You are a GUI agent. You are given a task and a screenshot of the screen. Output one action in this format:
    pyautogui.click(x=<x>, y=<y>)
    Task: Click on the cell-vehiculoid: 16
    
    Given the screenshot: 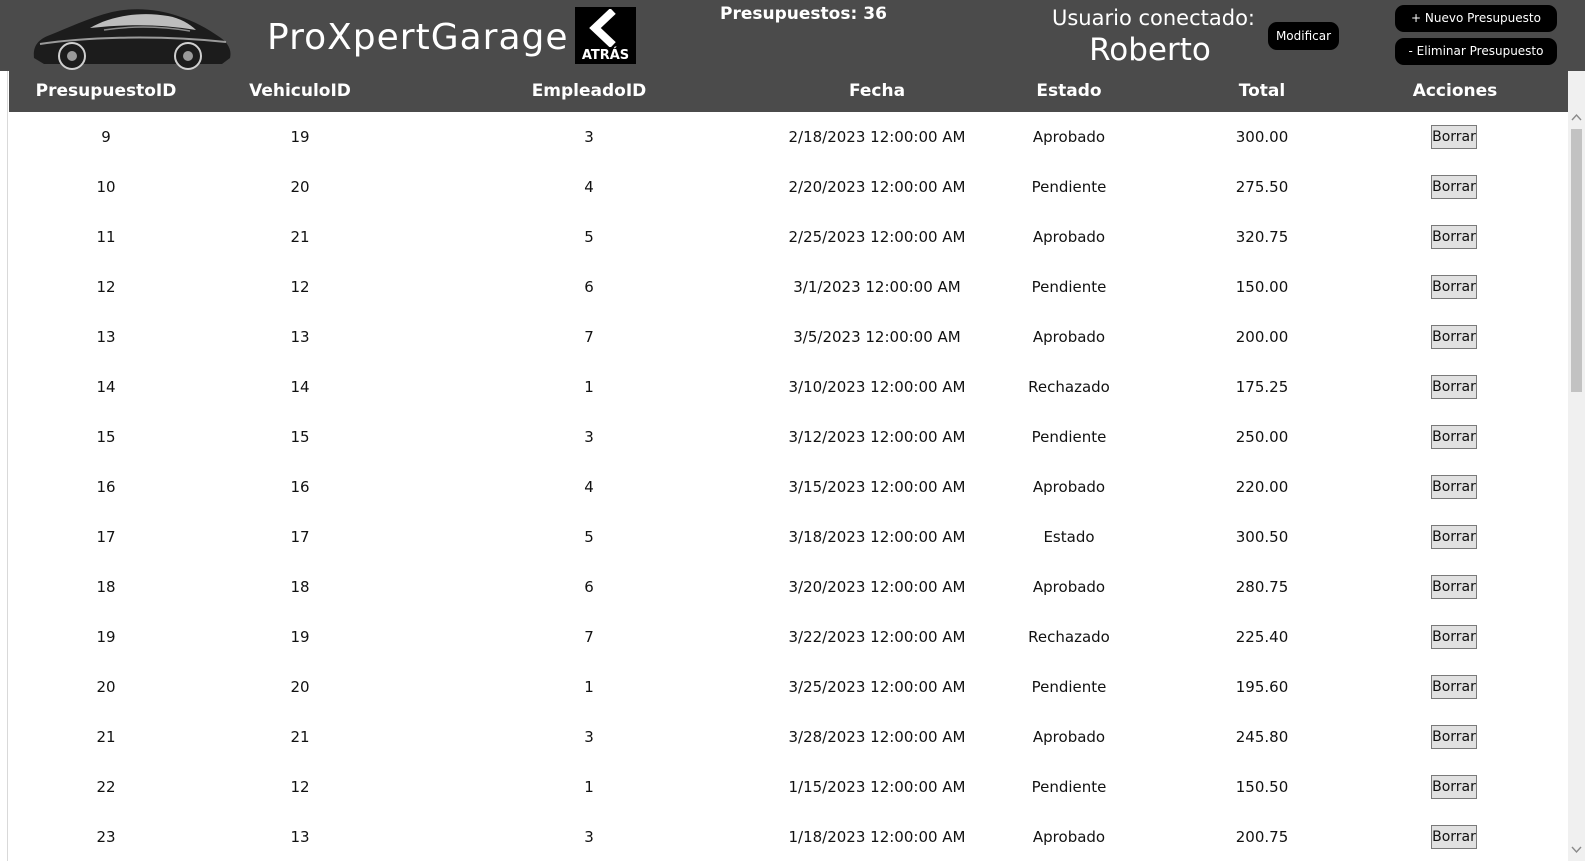 What is the action you would take?
    pyautogui.click(x=300, y=487)
    